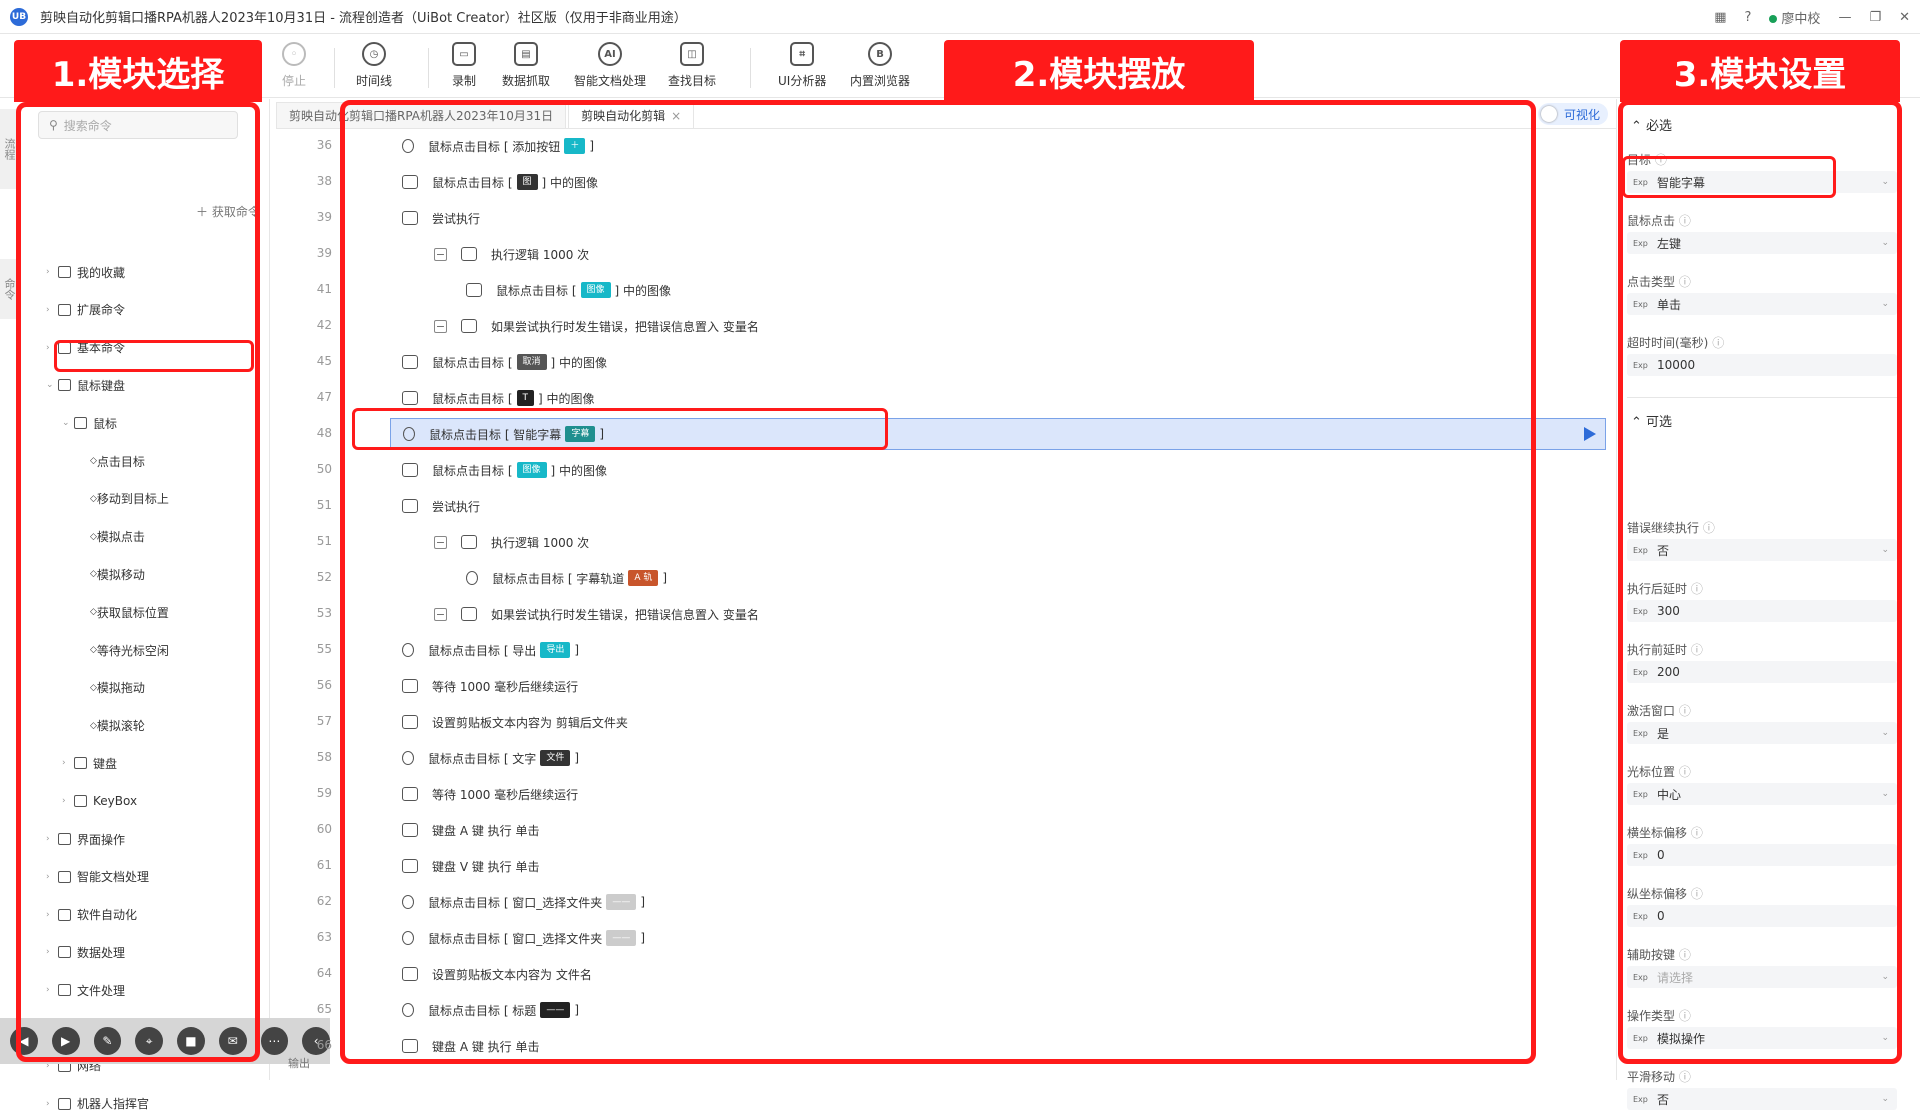 The height and width of the screenshot is (1114, 1920). What do you see at coordinates (1794, 17) in the screenshot?
I see `user-menu: 廖中校` at bounding box center [1794, 17].